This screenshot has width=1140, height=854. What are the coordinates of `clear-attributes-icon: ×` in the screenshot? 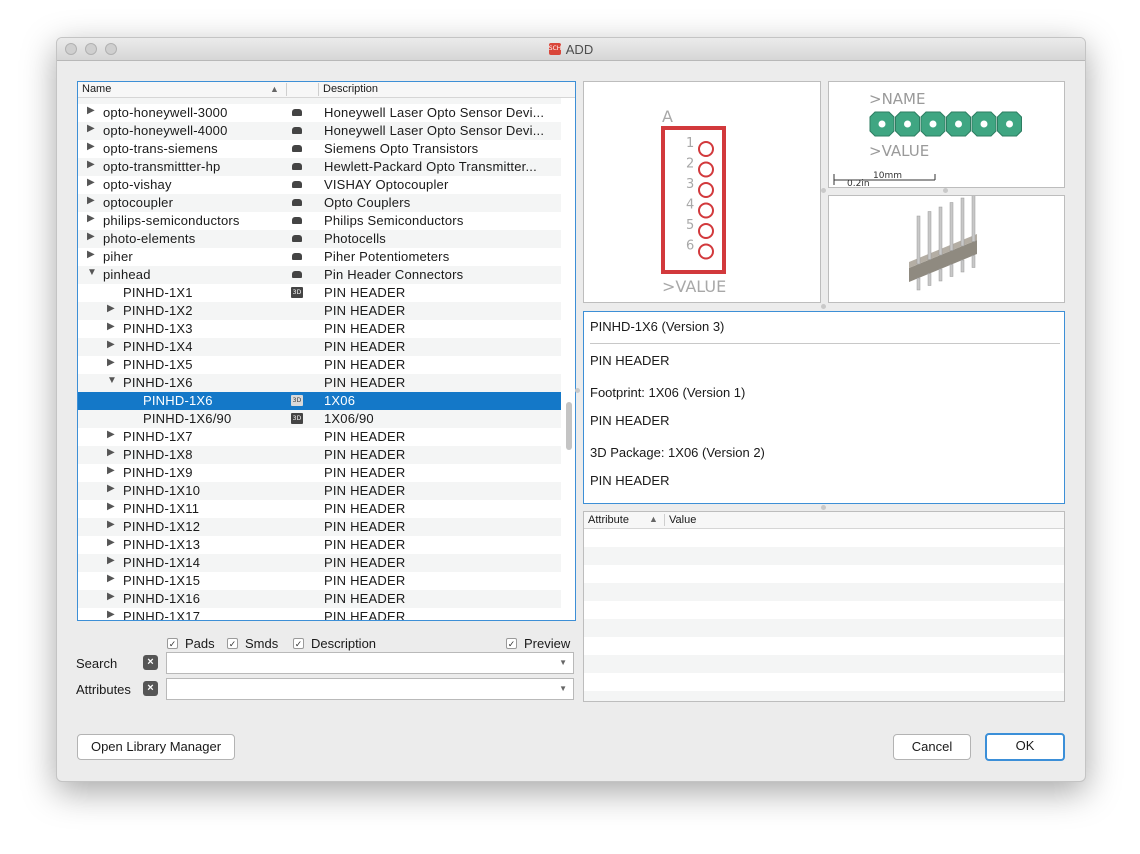 It's located at (150, 688).